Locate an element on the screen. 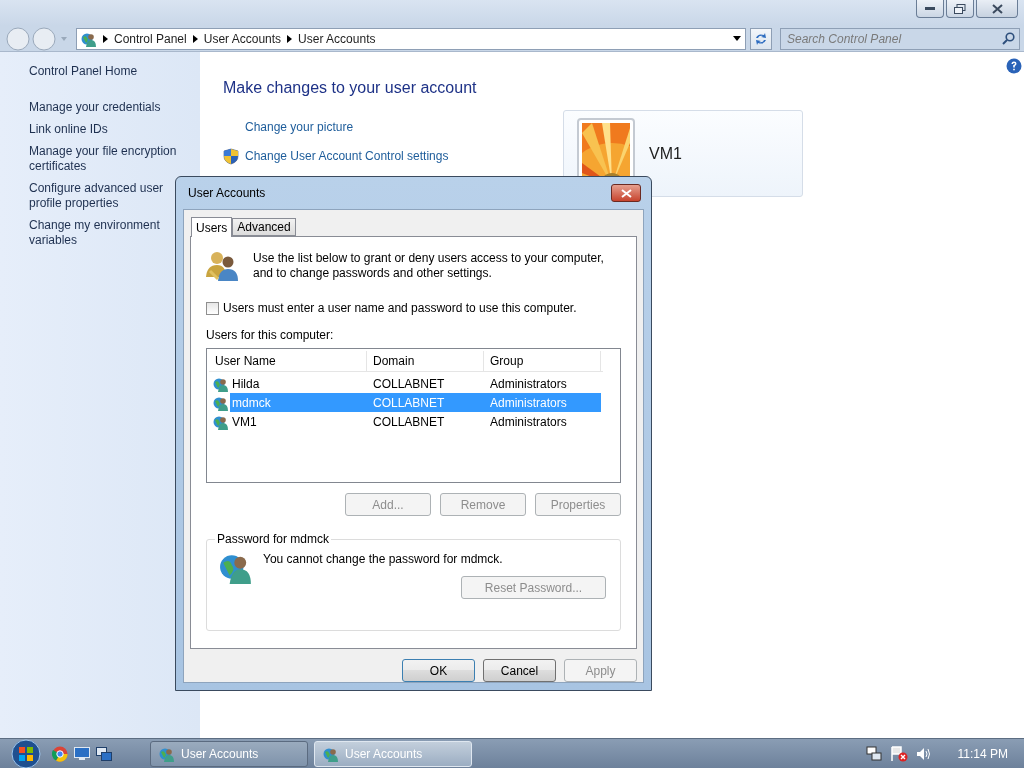  sidebar-link: Link online IDs is located at coordinates (109, 129).